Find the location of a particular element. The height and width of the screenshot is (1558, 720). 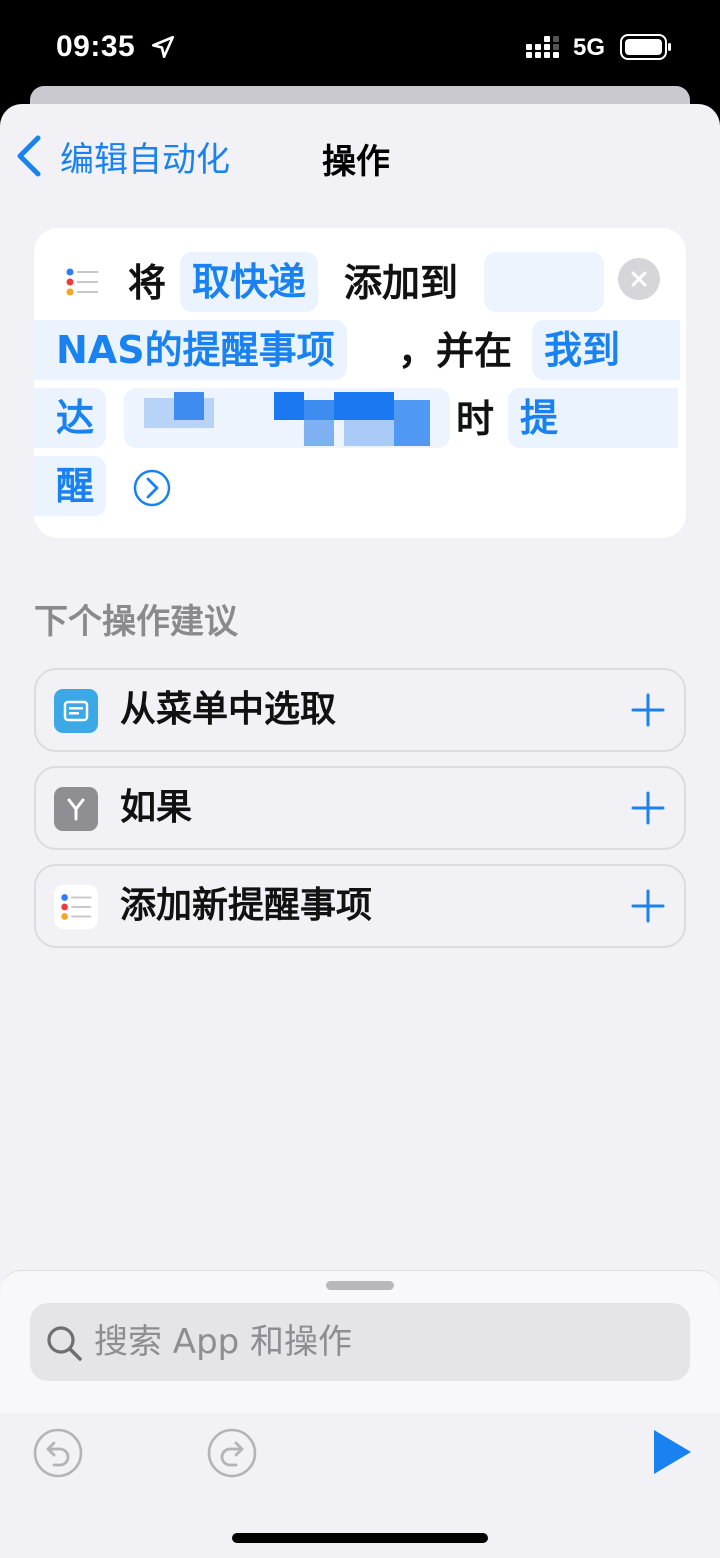

trigger-token-continued: 达 is located at coordinates (70, 418).